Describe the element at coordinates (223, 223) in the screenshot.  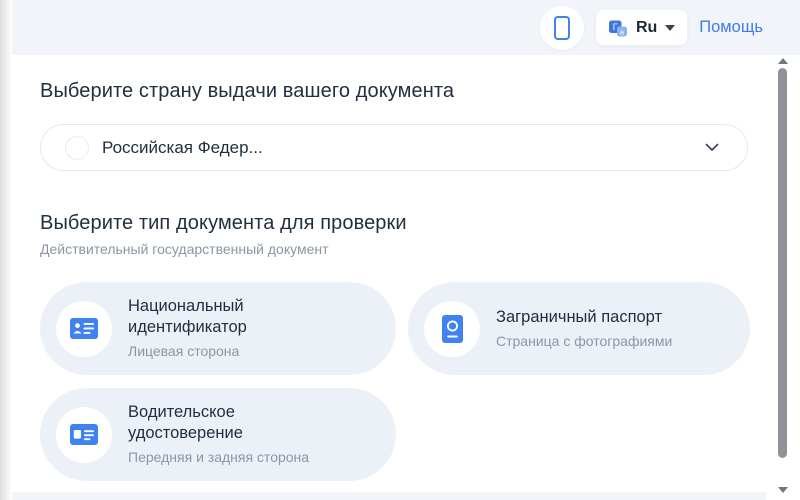
I see `document-section-title: Выберите тип документа для проверки` at that location.